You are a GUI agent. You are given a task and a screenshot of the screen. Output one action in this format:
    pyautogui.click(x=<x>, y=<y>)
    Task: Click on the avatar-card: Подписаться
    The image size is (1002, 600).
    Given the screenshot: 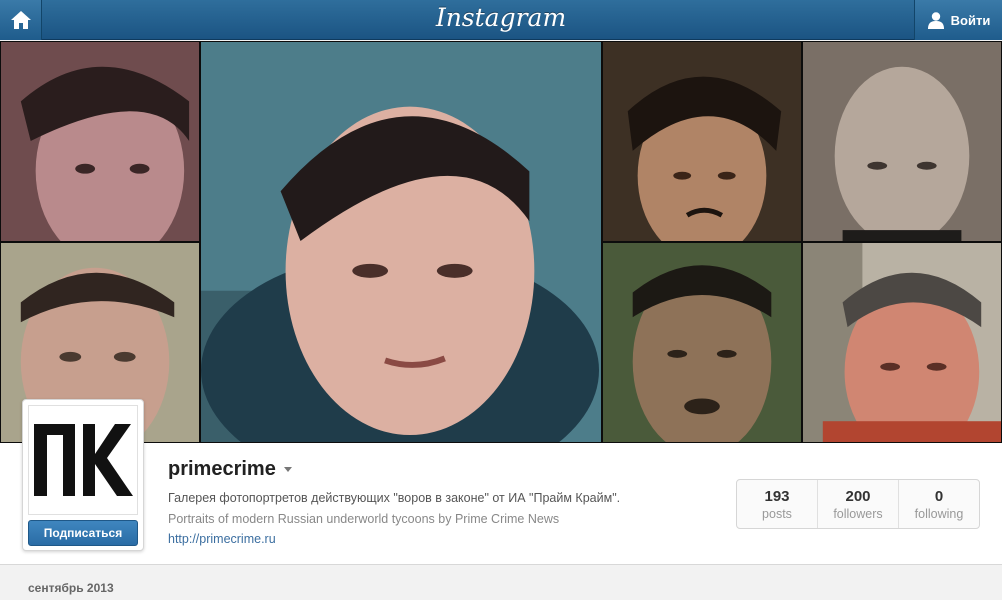 What is the action you would take?
    pyautogui.click(x=83, y=475)
    